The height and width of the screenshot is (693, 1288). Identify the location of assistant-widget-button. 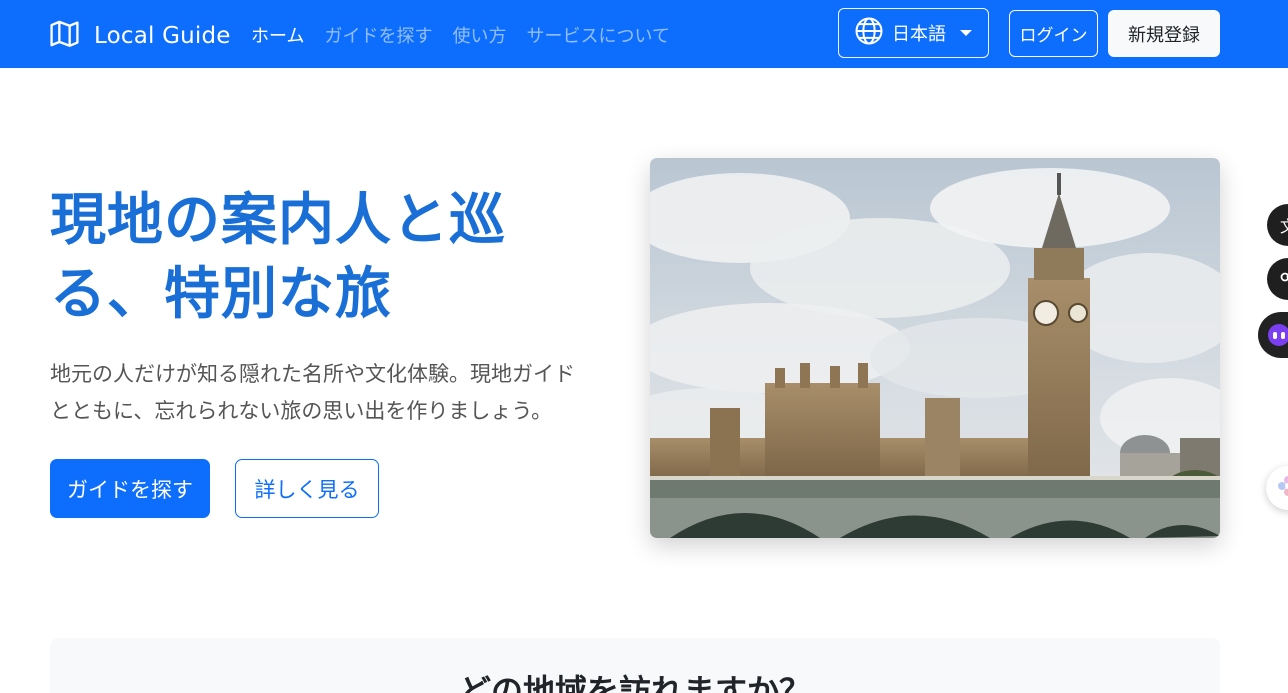
(1273, 335).